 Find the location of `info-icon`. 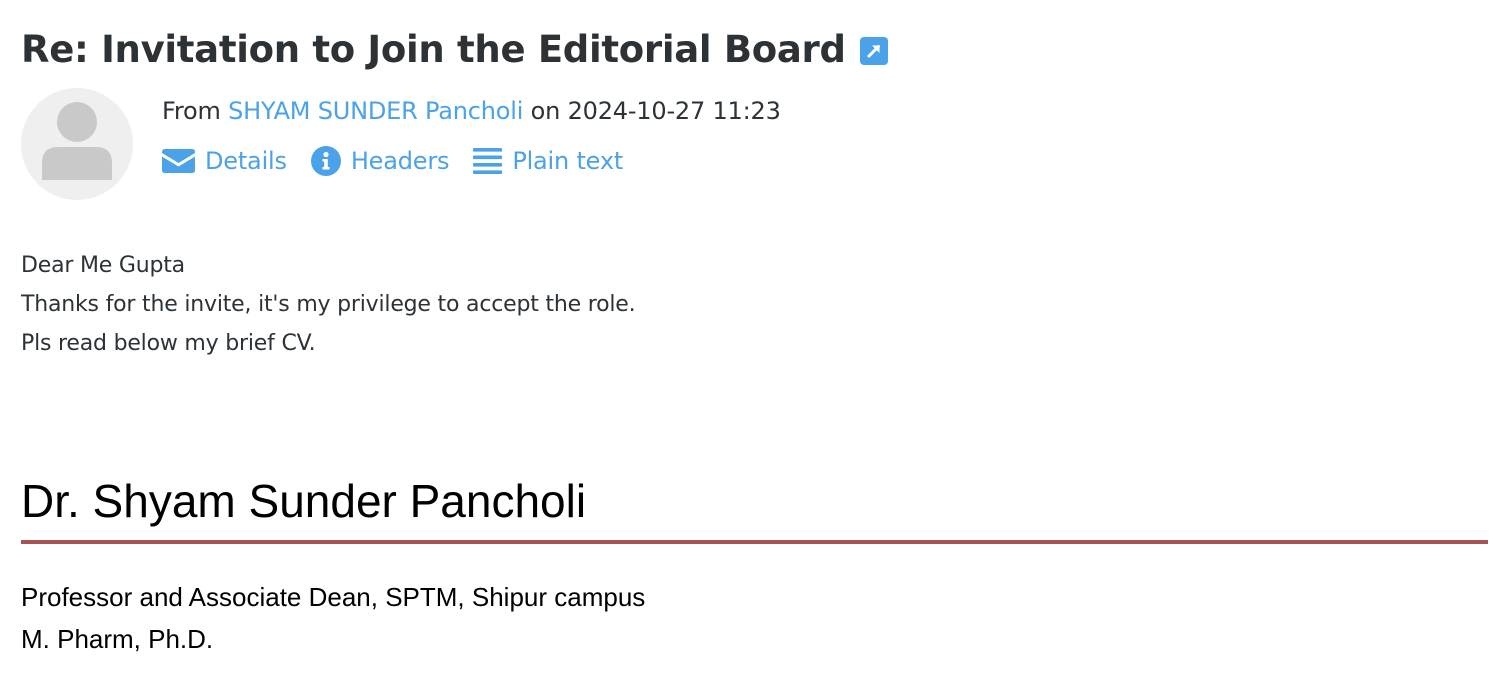

info-icon is located at coordinates (325, 161).